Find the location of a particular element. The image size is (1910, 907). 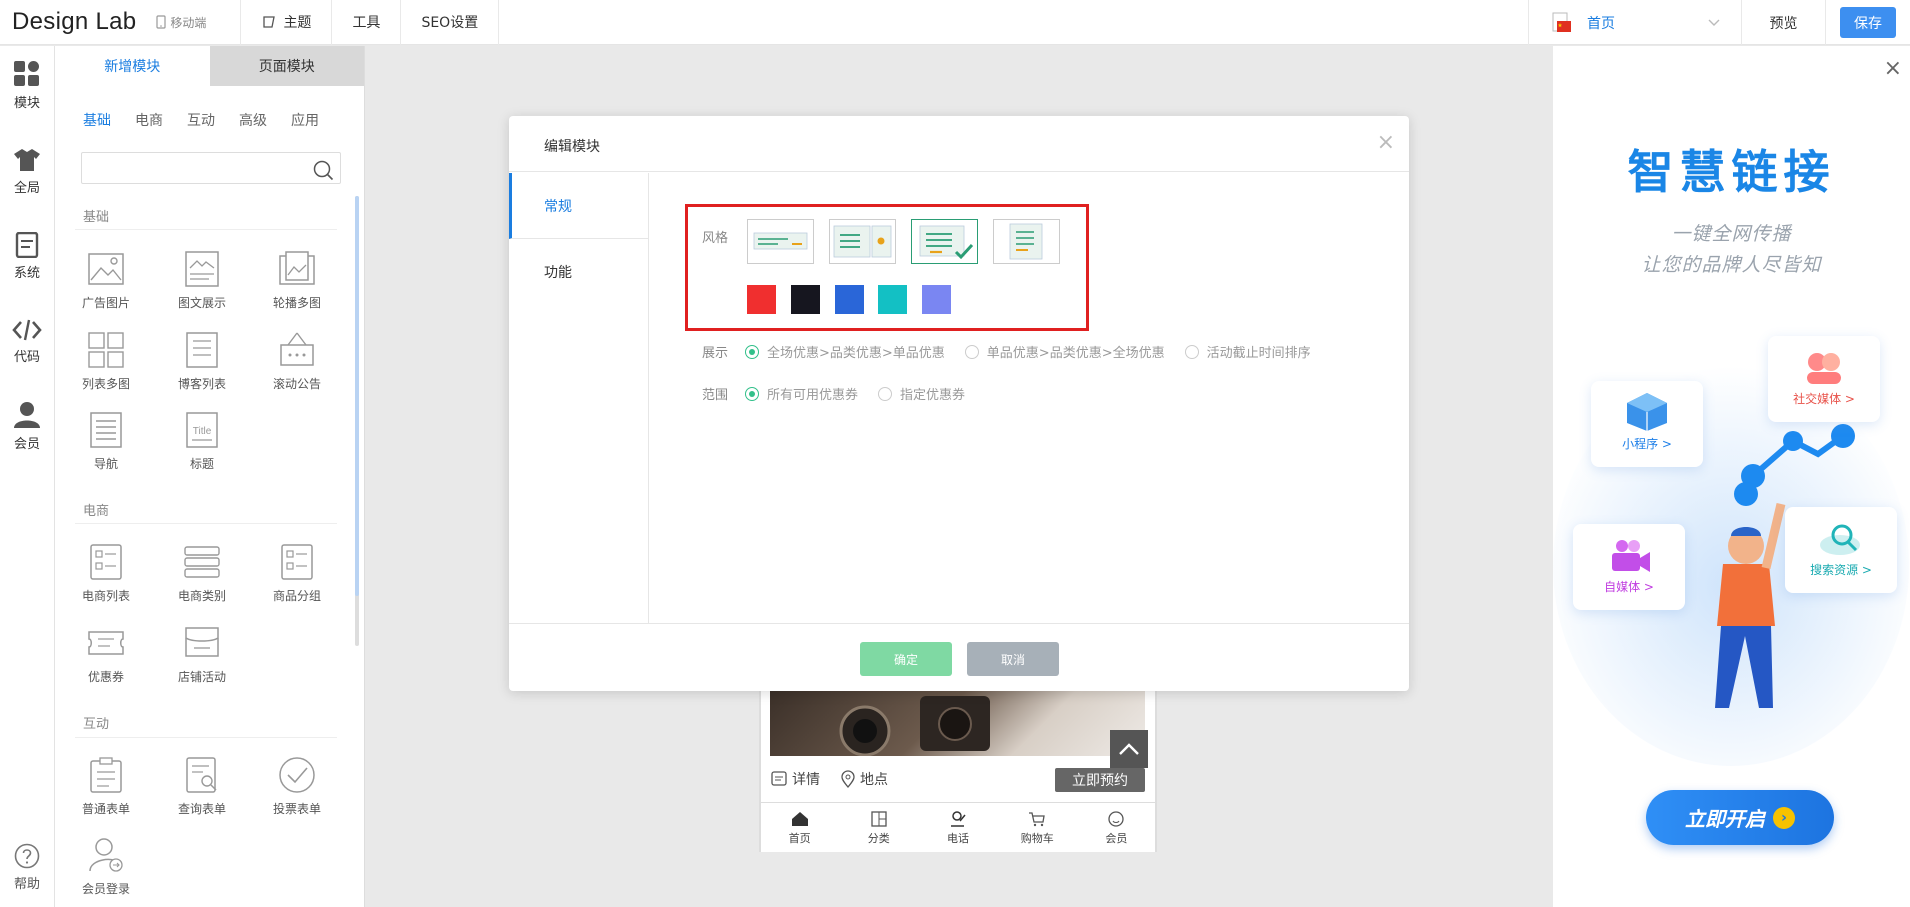

tab-page-module: 页面模块 is located at coordinates (286, 66).